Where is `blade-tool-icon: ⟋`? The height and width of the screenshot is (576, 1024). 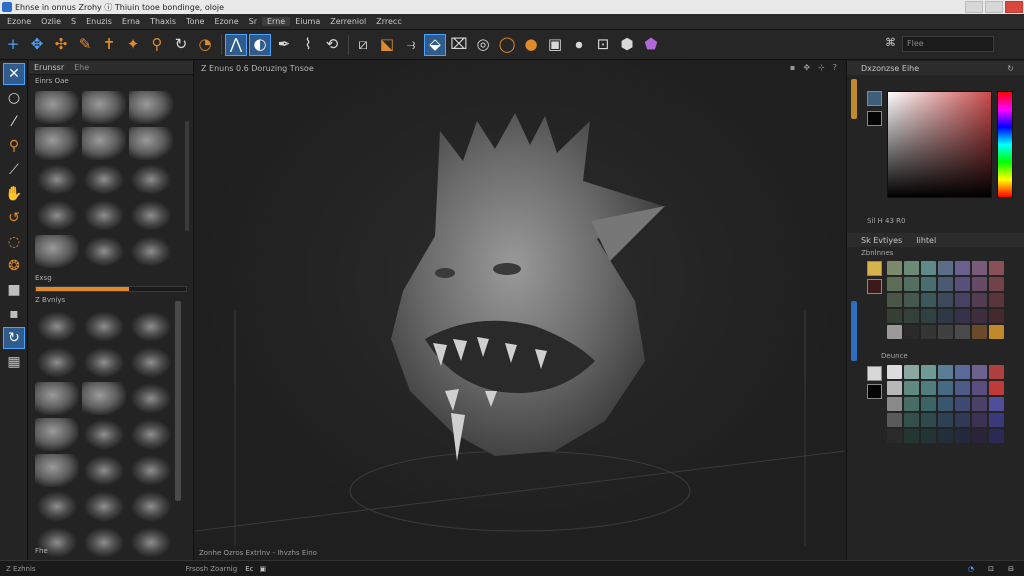
blade-tool-icon: ⟋ is located at coordinates (14, 170).